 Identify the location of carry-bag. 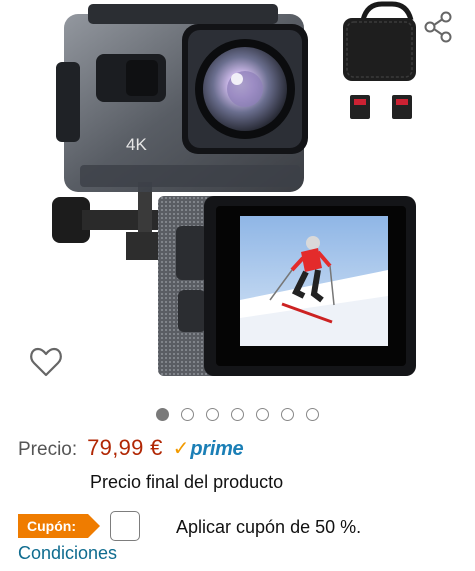
(379, 41).